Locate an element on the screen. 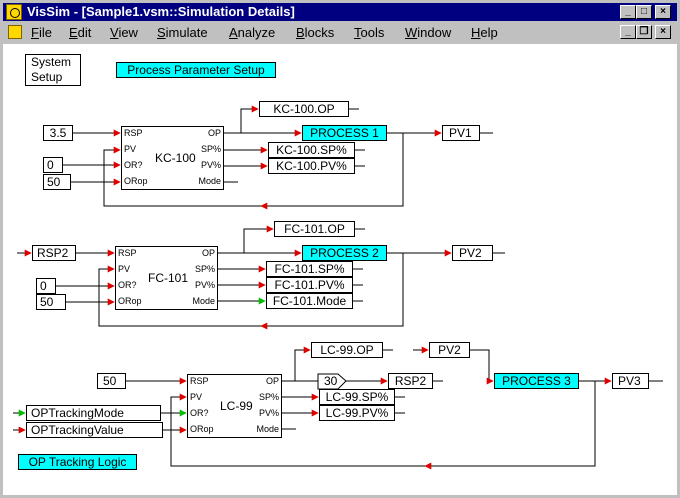  kc100-port-or: OR? is located at coordinates (133, 165).